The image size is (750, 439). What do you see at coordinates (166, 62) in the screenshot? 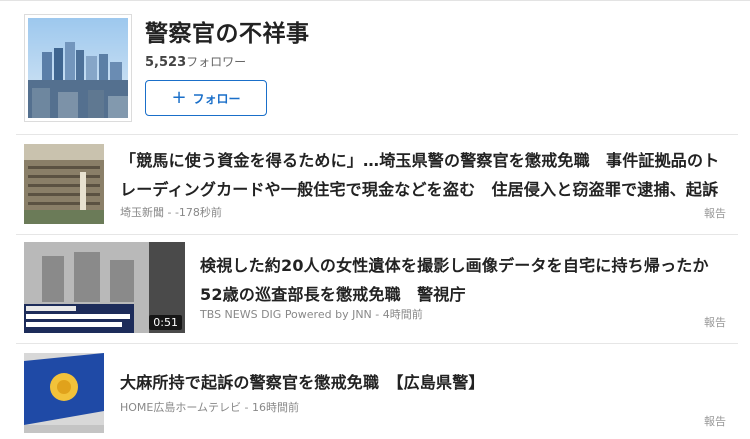
I see `follower-number: 5,523` at bounding box center [166, 62].